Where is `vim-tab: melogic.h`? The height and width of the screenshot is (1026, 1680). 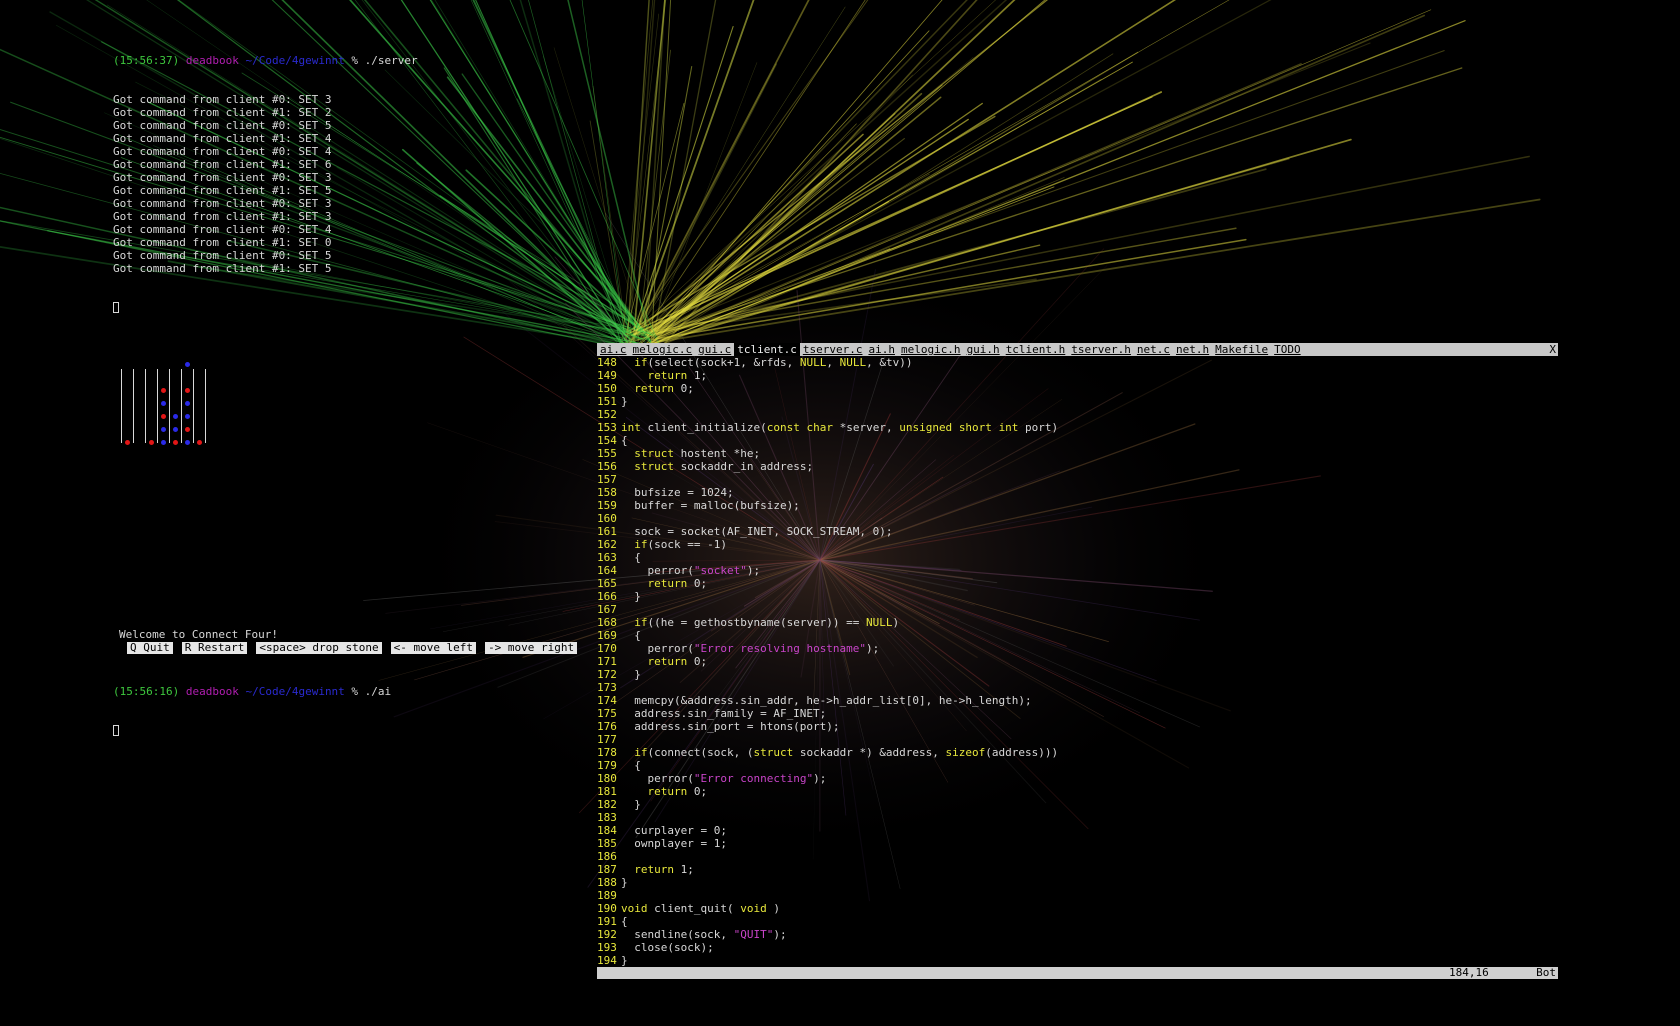 vim-tab: melogic.h is located at coordinates (931, 349).